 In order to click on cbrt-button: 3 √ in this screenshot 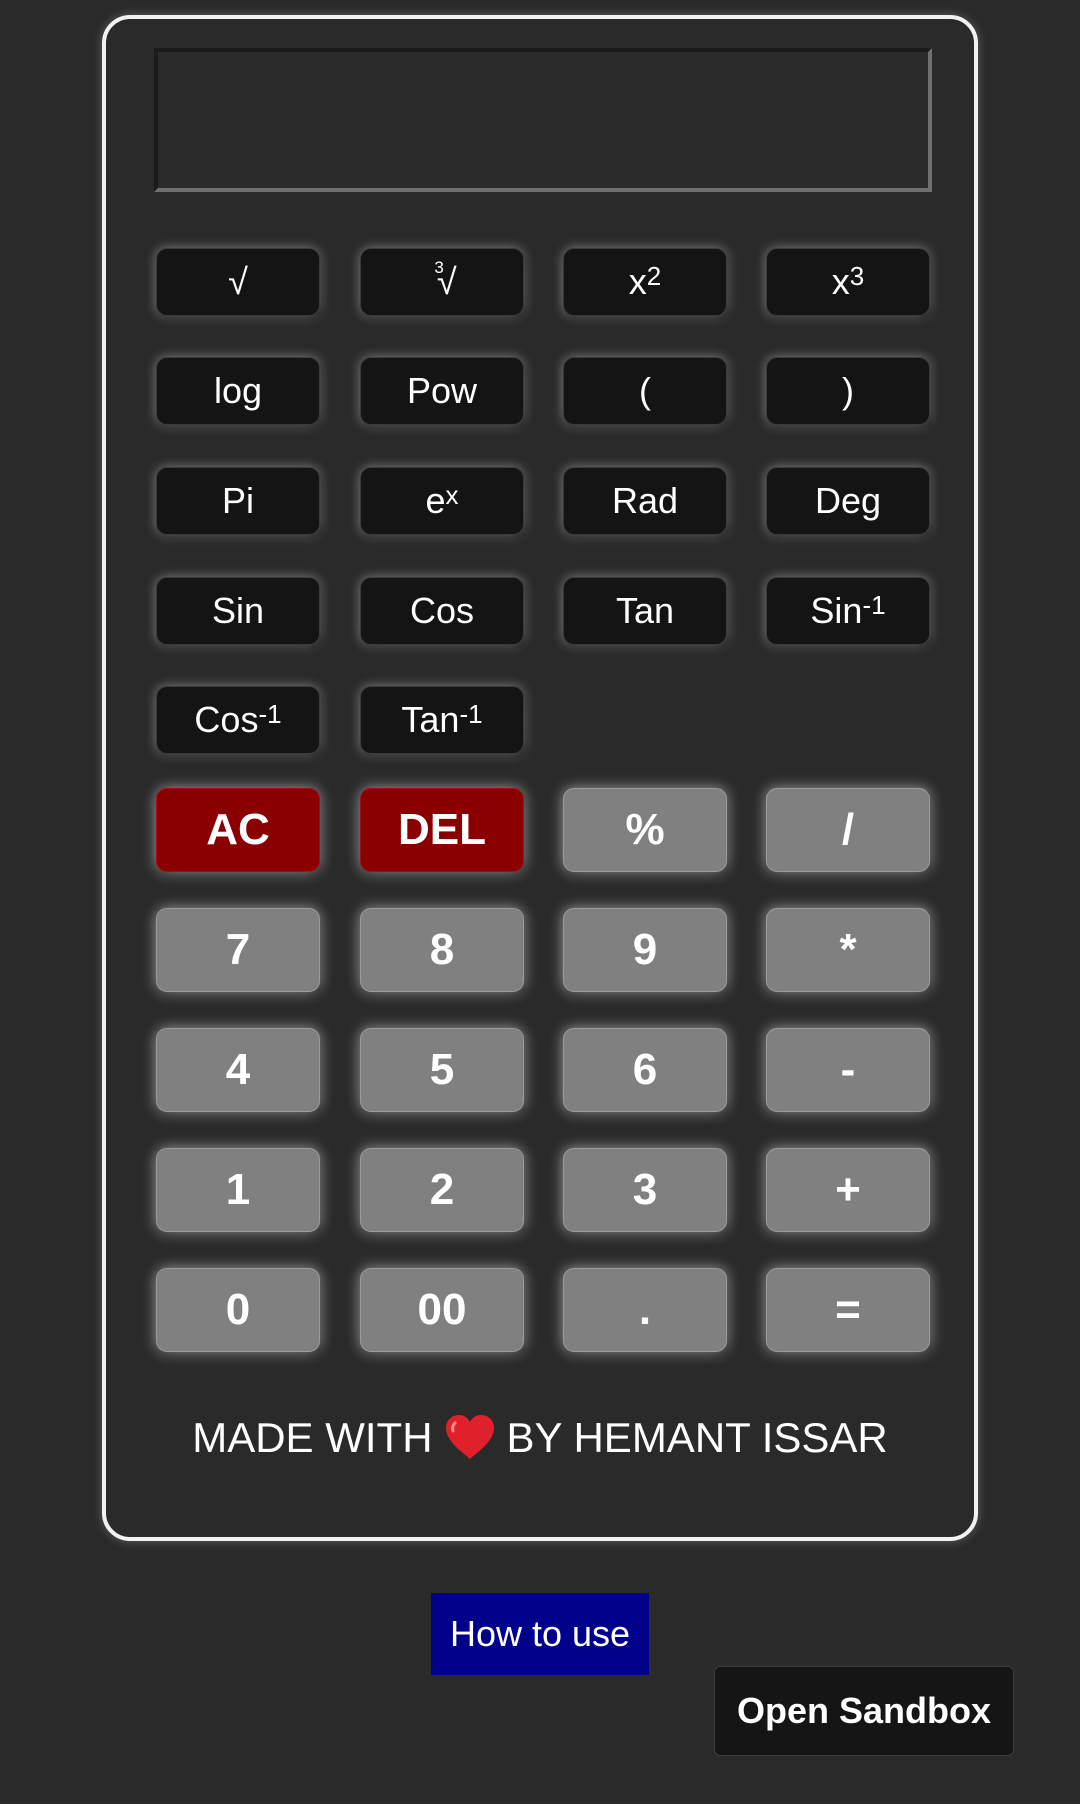, I will do `click(442, 282)`.